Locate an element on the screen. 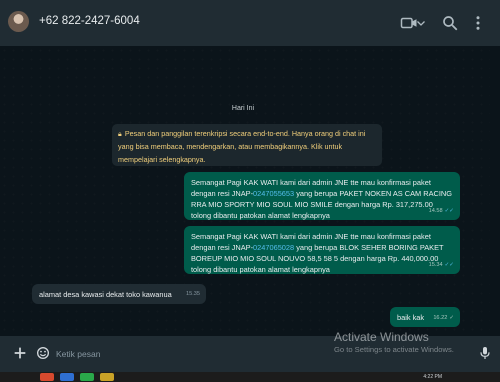 The image size is (500, 382). contact-name: +62 822-2427-6004 is located at coordinates (89, 21).